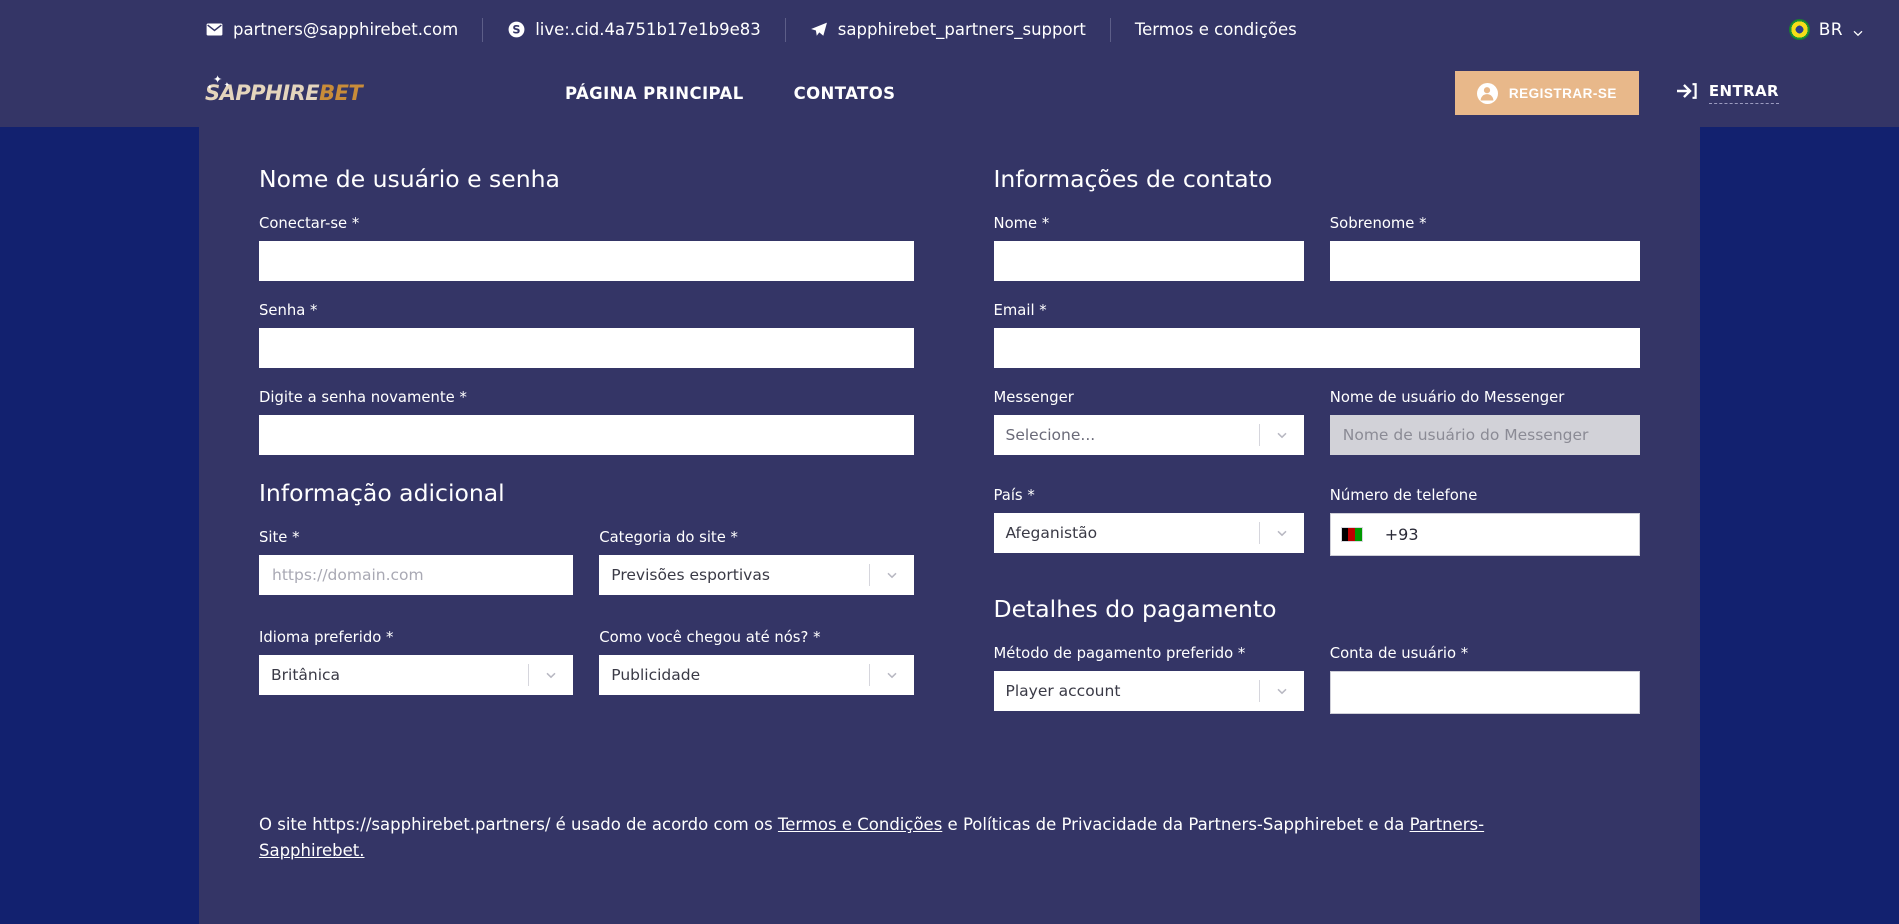 Image resolution: width=1899 pixels, height=924 pixels. I want to click on field-language-pref: Idioma preferido * Britânica, so click(416, 662).